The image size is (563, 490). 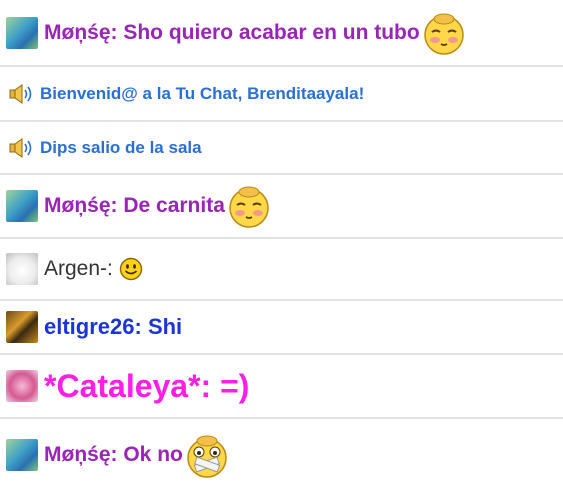 I want to click on username: eltigre26, so click(x=89, y=326).